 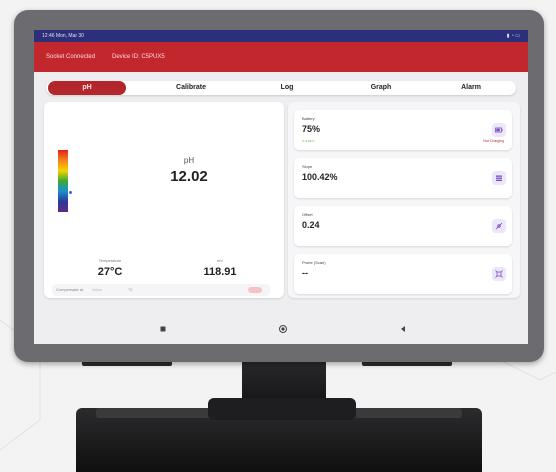 What do you see at coordinates (403, 274) in the screenshot?
I see `probe-card: Probe (Scan) --` at bounding box center [403, 274].